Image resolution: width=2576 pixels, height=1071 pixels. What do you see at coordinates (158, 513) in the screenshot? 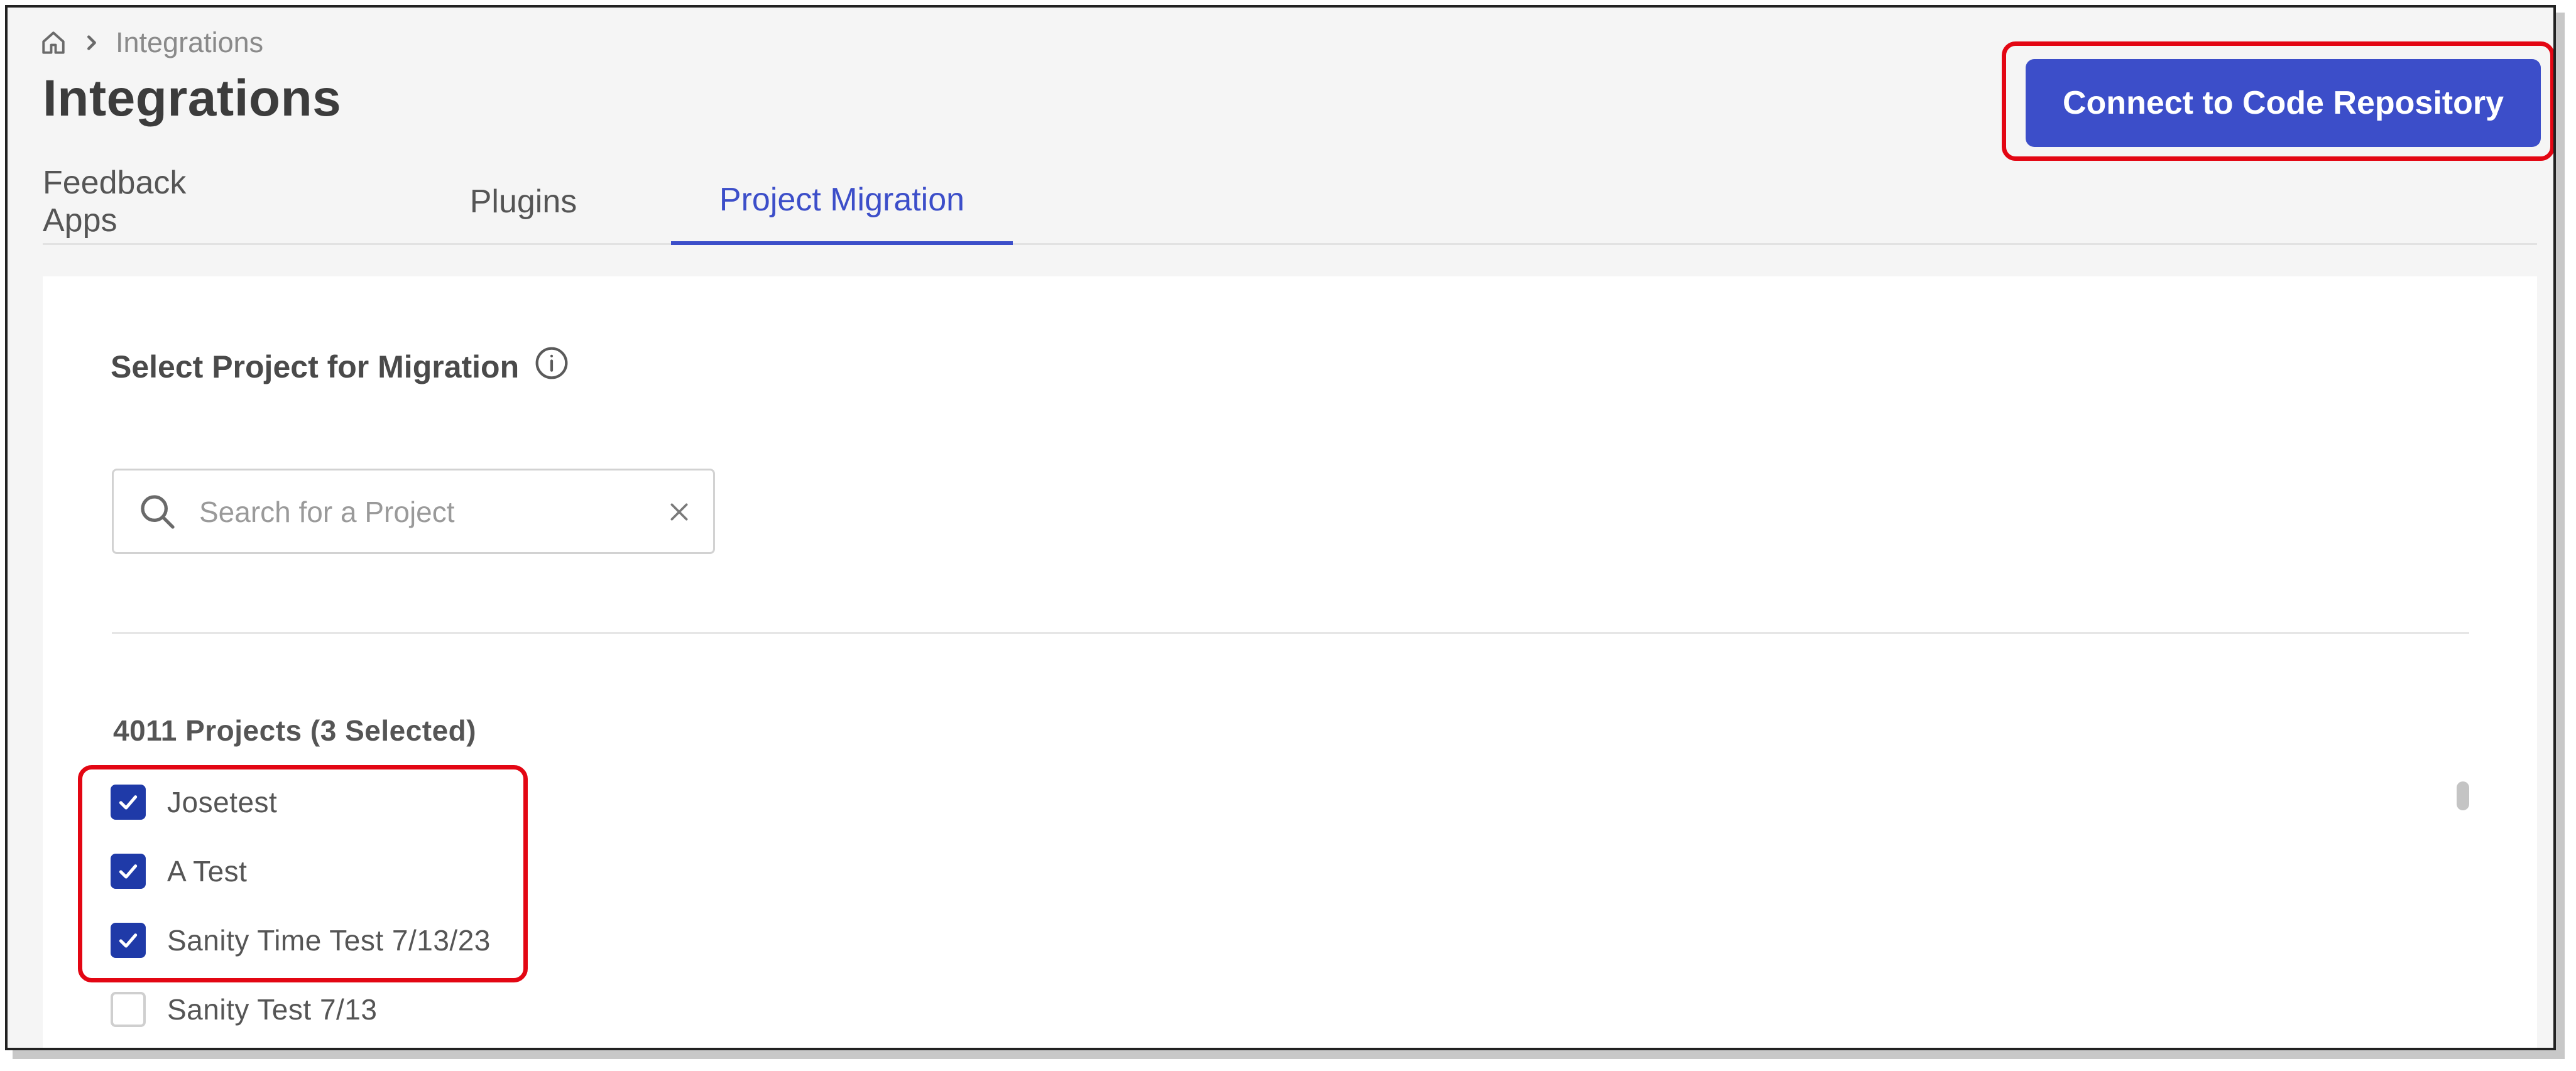
I see `search-icon` at bounding box center [158, 513].